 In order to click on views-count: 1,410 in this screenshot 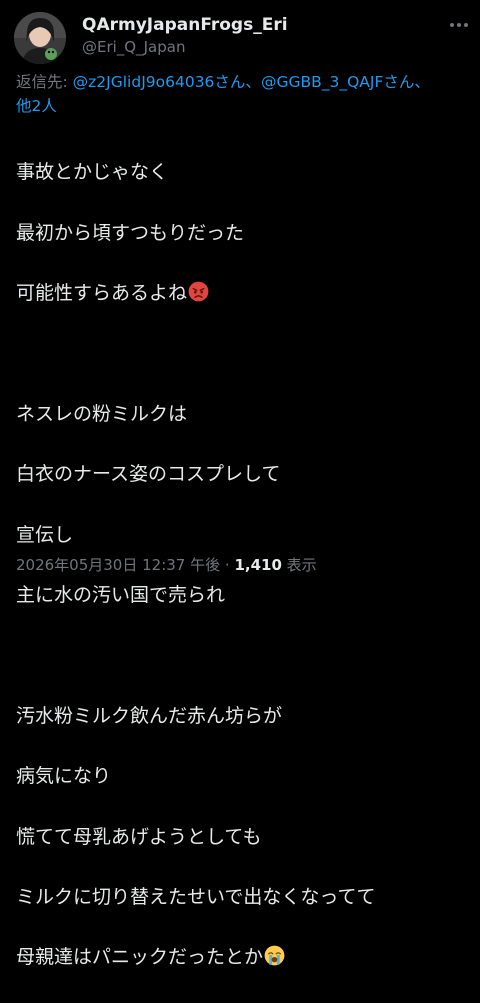, I will do `click(258, 565)`.